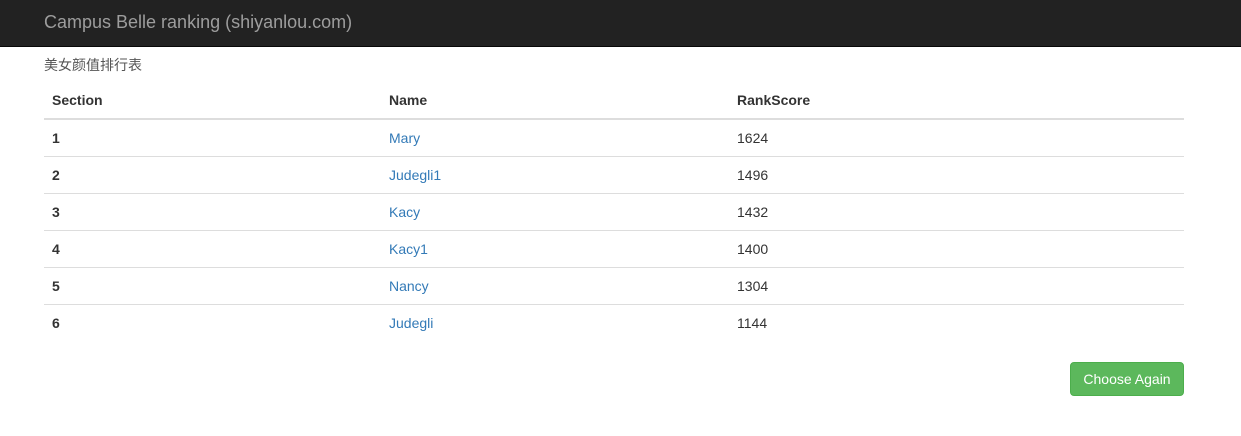 Image resolution: width=1241 pixels, height=436 pixels. What do you see at coordinates (555, 212) in the screenshot?
I see `name-cell: Kacy` at bounding box center [555, 212].